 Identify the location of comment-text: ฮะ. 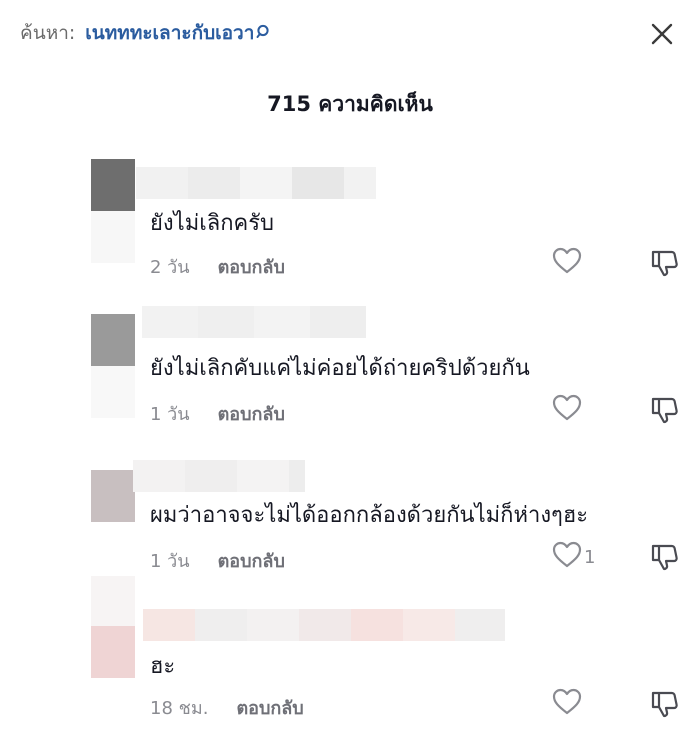
(163, 666).